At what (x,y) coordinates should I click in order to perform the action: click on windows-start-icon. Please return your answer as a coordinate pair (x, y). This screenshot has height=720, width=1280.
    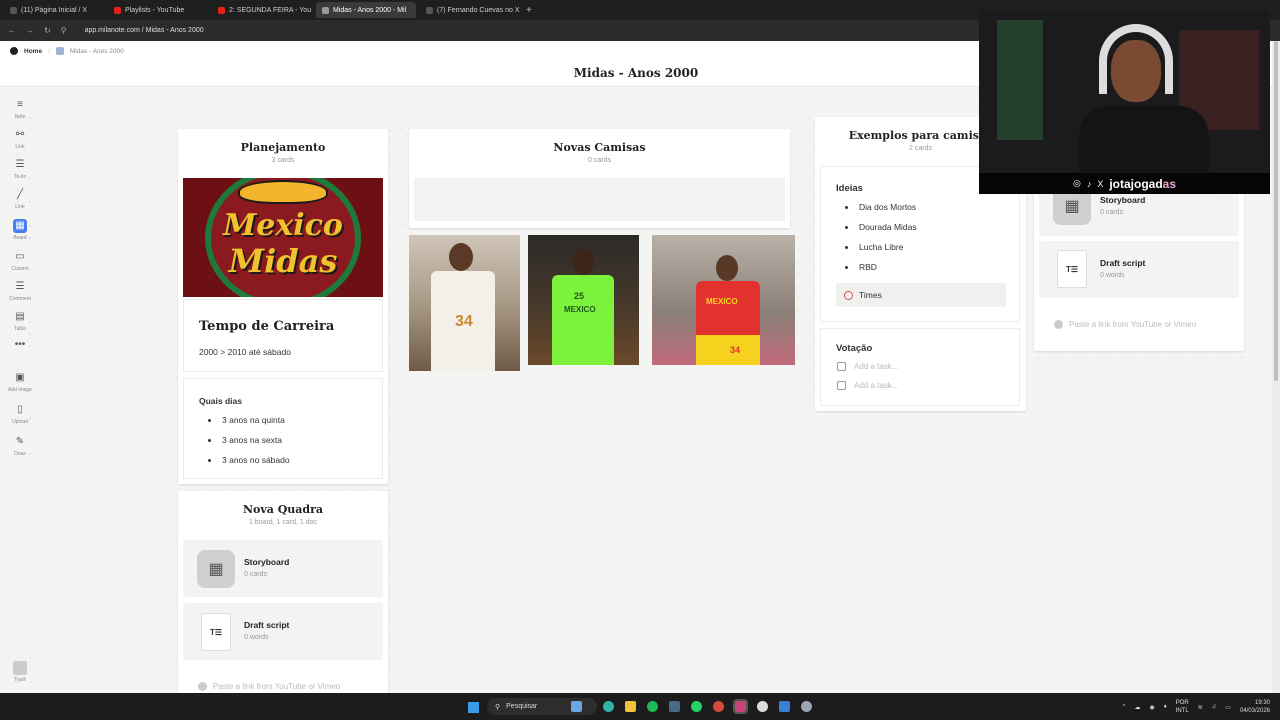
    Looking at the image, I should click on (473, 707).